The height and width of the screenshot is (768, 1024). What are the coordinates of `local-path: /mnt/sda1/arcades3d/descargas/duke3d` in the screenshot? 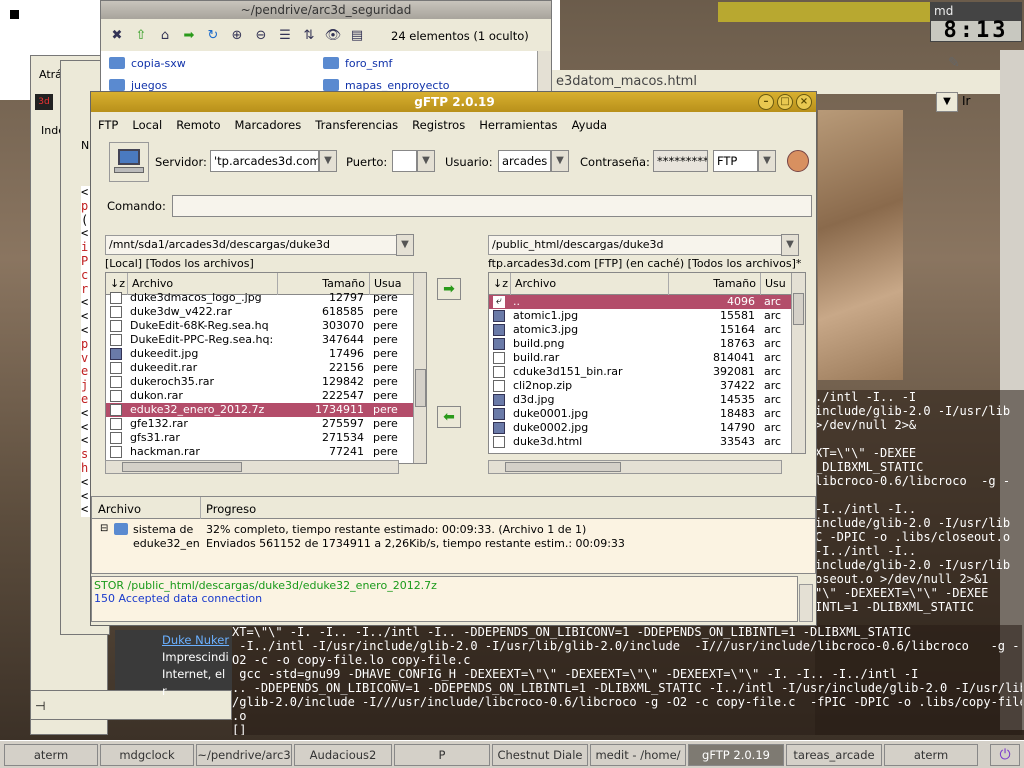 It's located at (255, 245).